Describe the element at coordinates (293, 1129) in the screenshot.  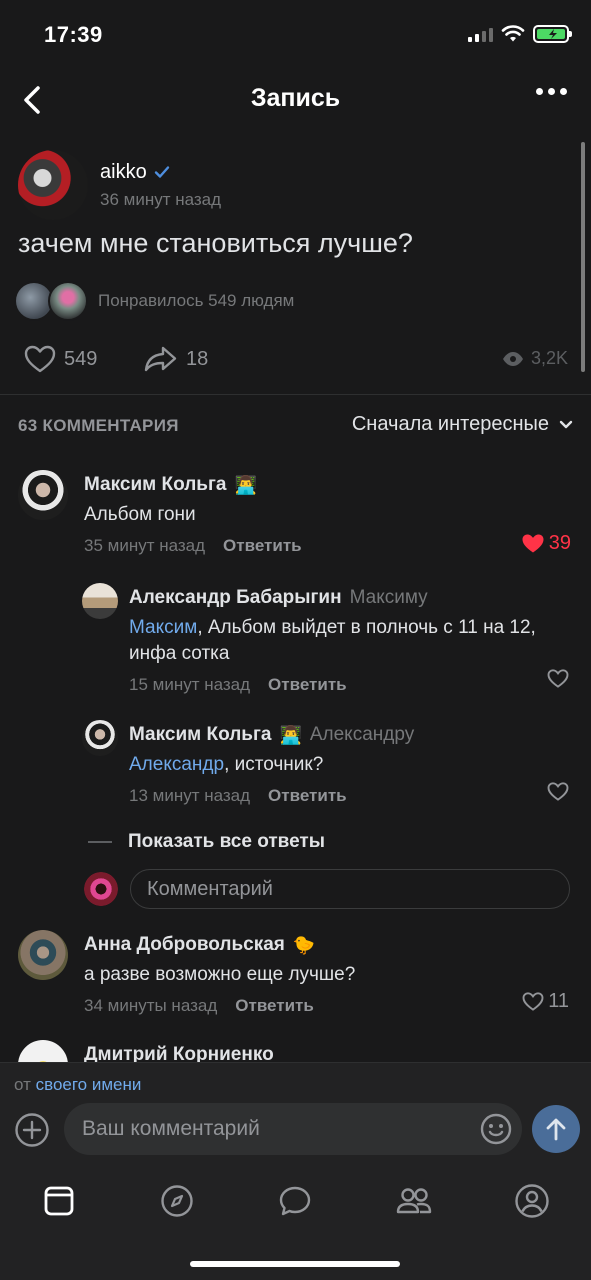
I see `comment-input: Ваш комментарий` at that location.